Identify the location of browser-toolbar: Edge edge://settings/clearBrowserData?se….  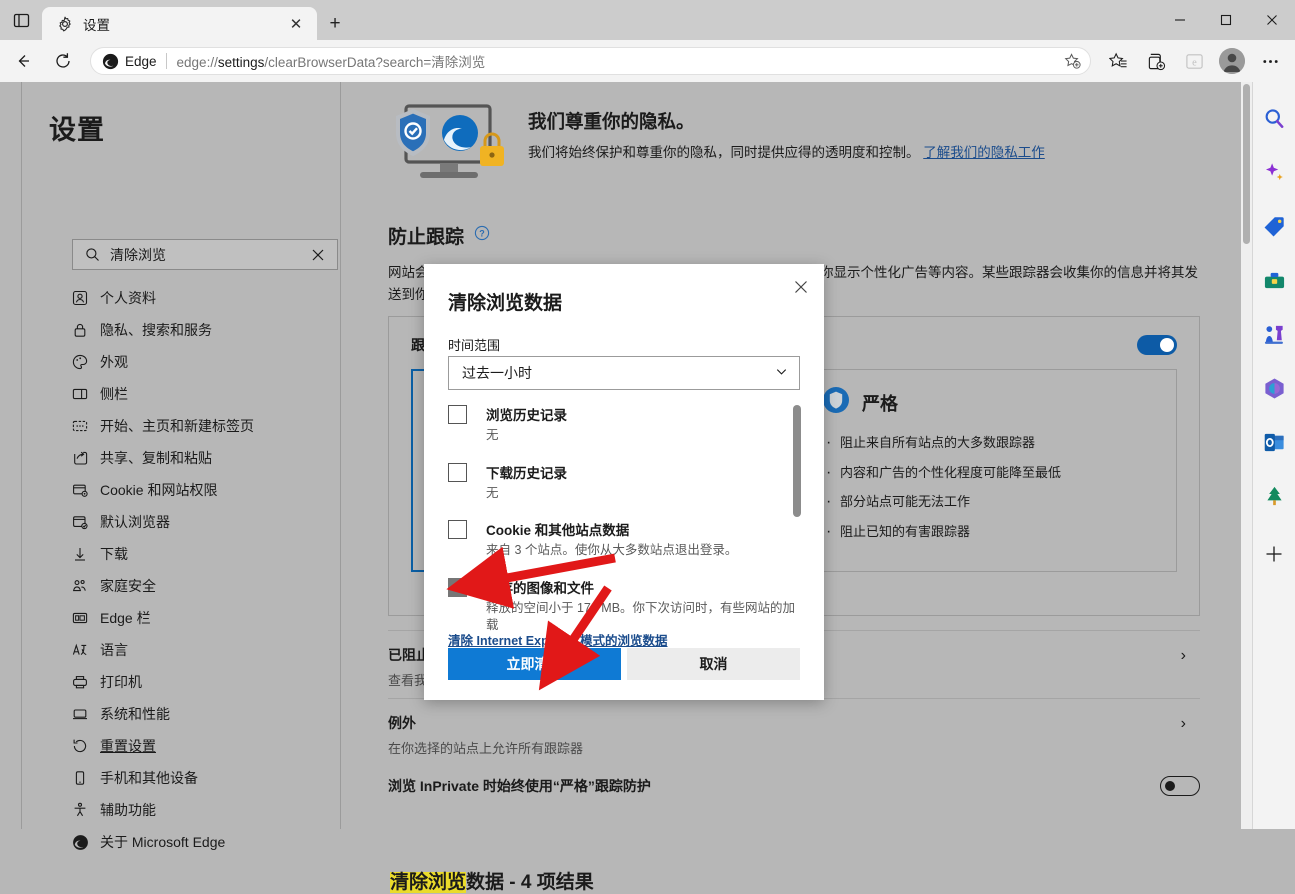
(647, 61).